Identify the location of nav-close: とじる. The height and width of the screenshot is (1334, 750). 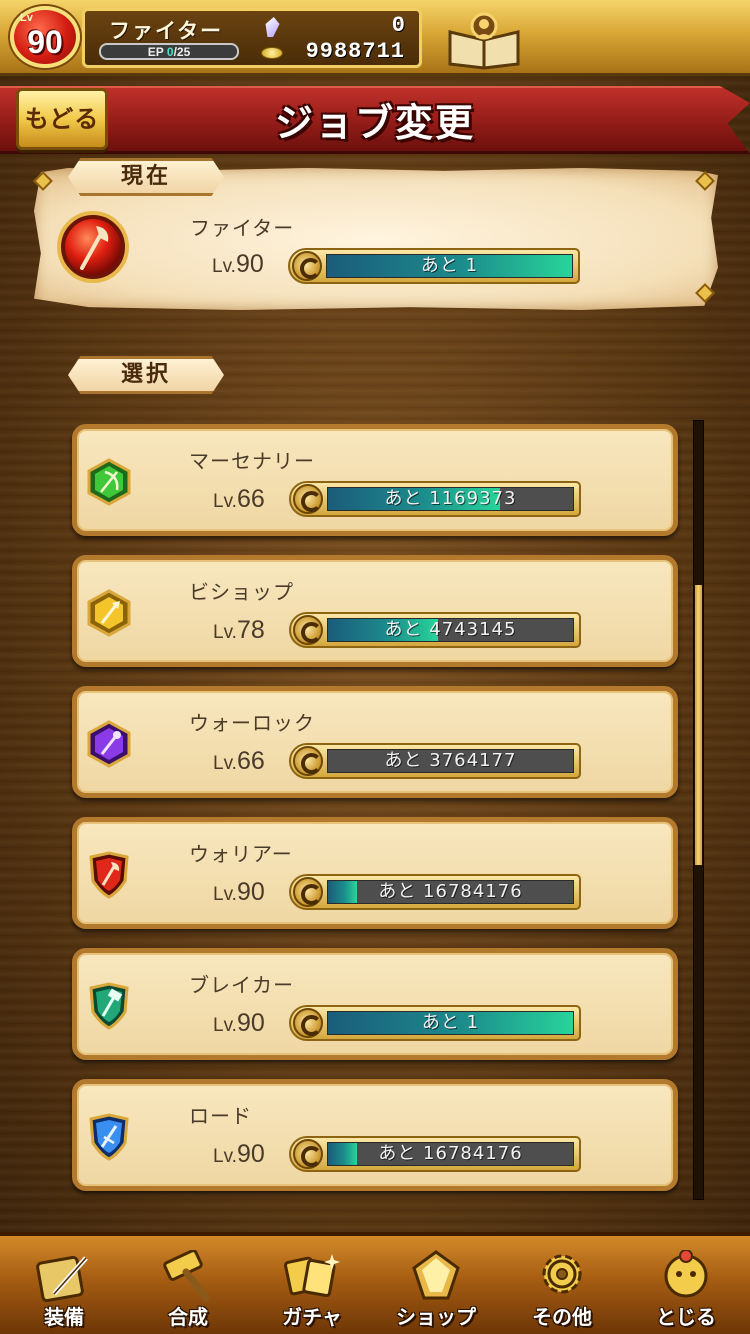
(686, 1290).